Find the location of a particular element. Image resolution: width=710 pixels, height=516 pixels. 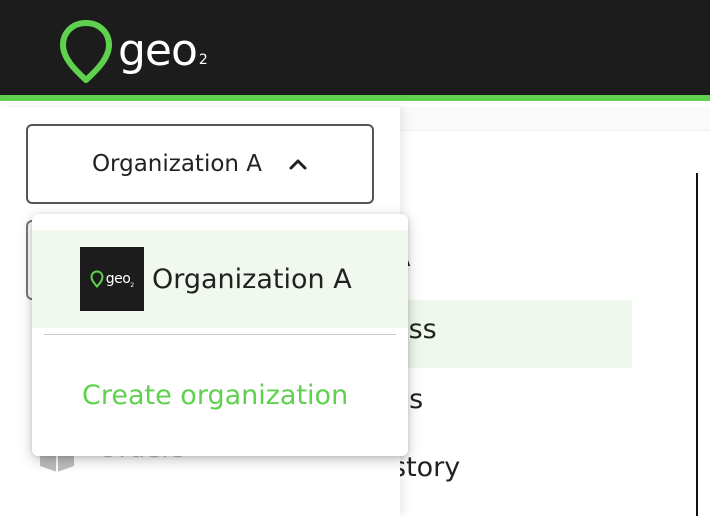

organization-logo-subscript: 2 is located at coordinates (132, 285).